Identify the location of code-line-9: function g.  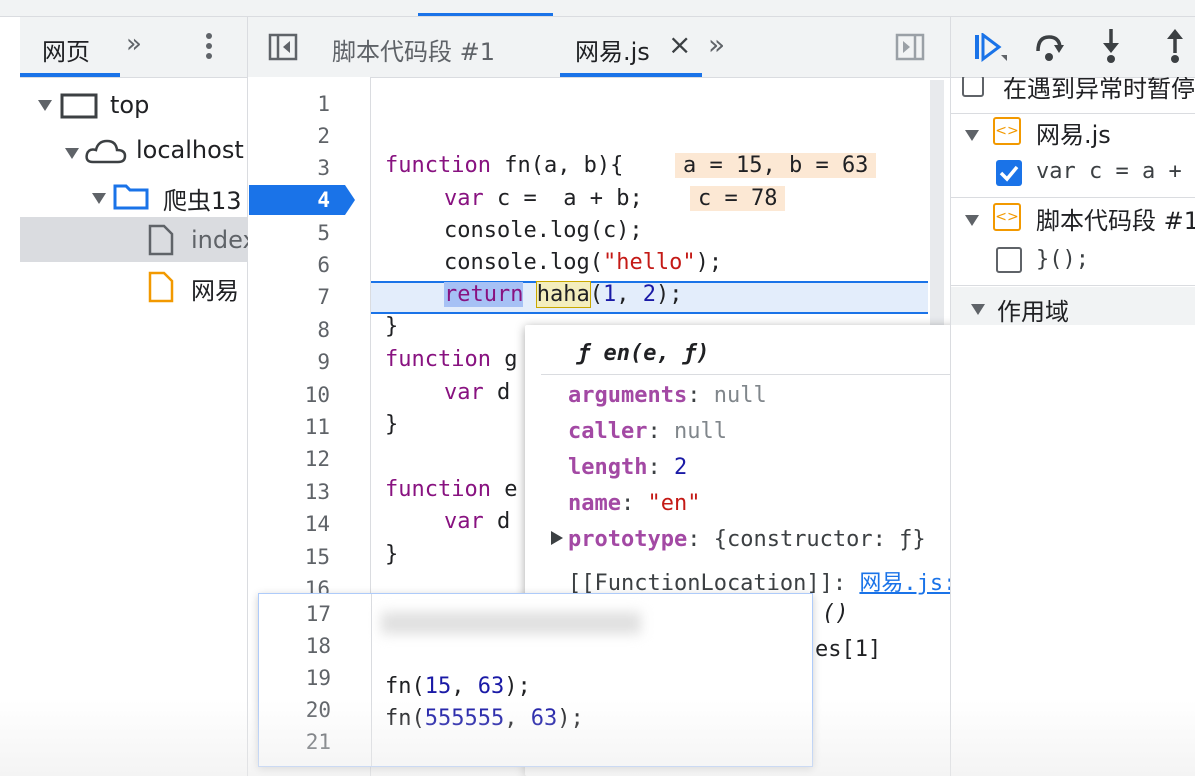
(451, 359).